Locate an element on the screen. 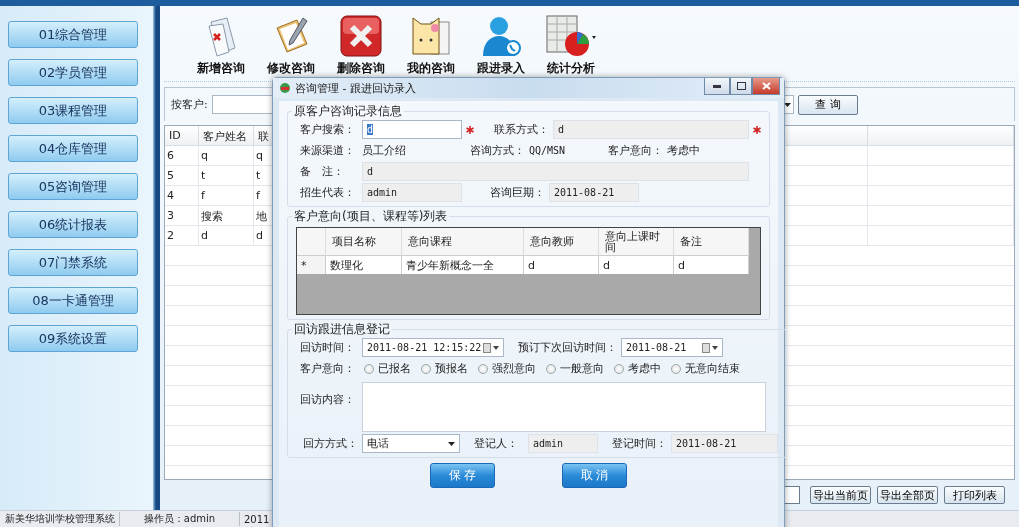  delete-icon is located at coordinates (361, 36).